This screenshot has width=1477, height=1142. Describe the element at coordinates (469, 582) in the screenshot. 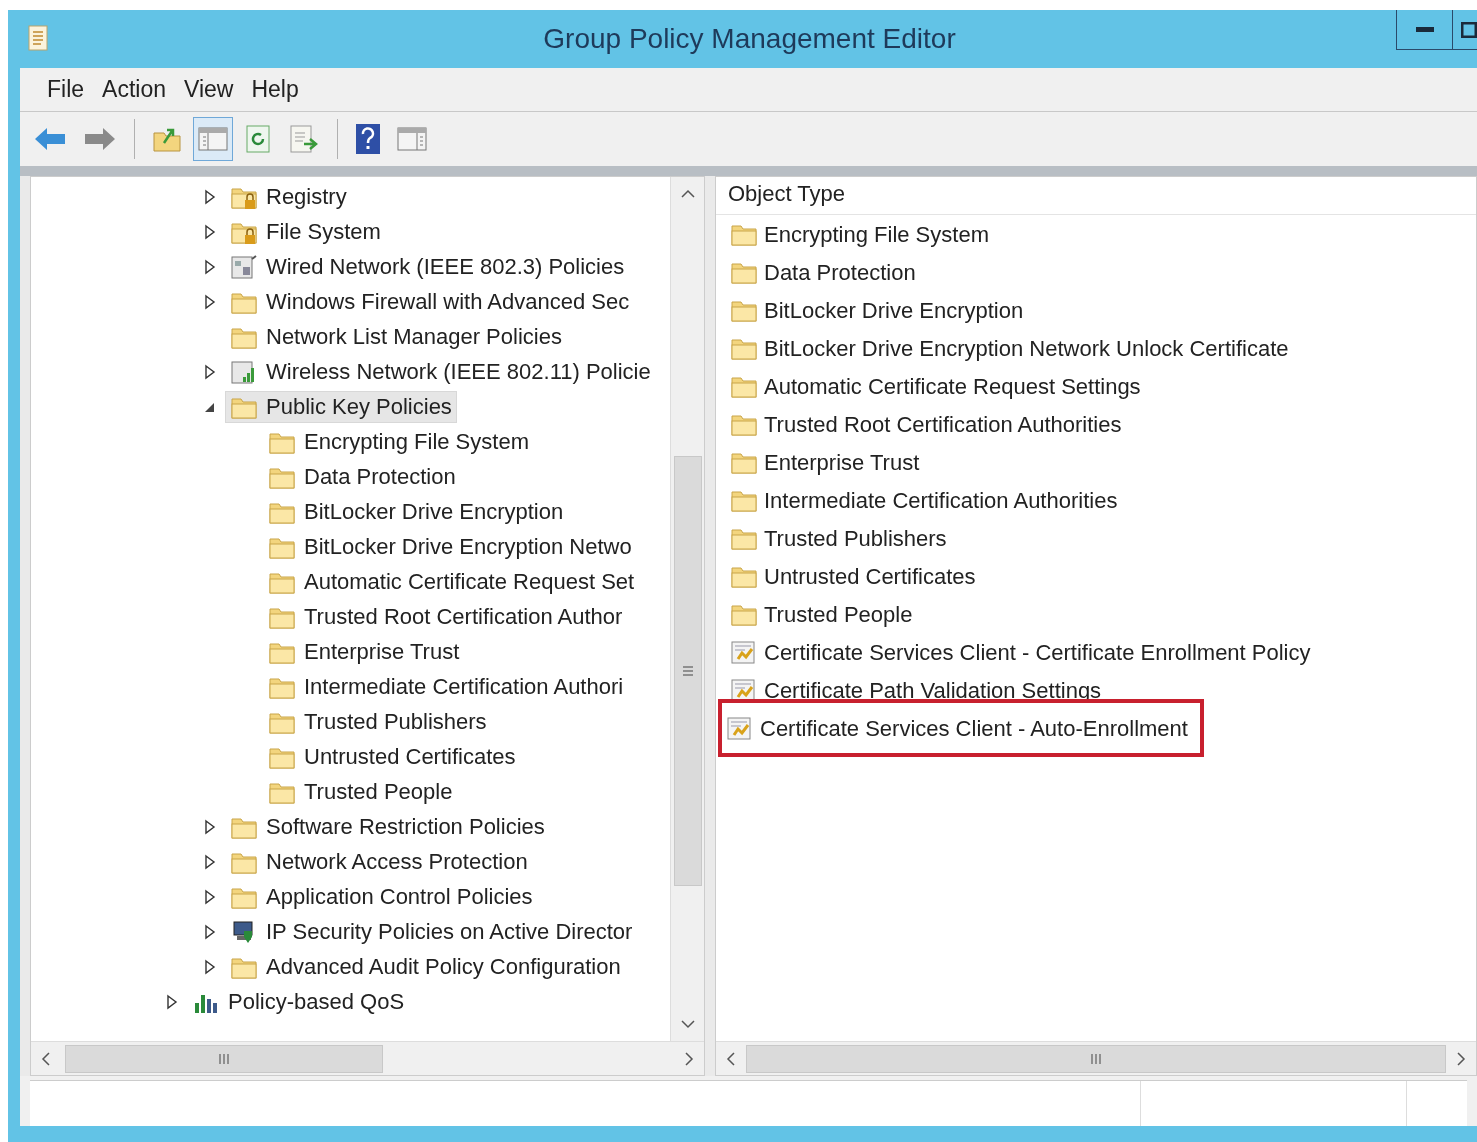

I see `tree-item-label: Automatic Certificate Request Set` at that location.